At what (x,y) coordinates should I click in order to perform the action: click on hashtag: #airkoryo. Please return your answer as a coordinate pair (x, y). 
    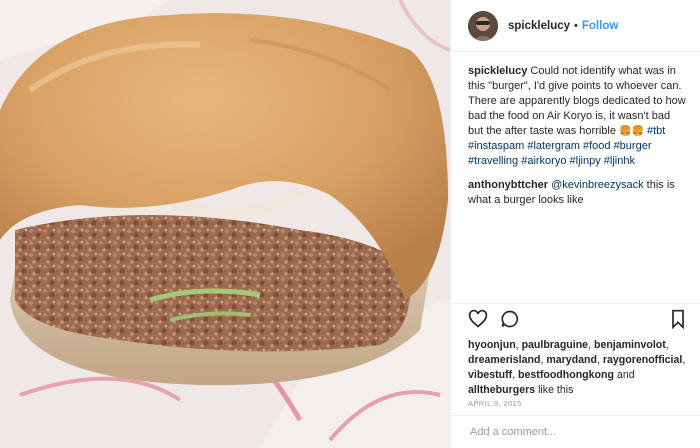
    Looking at the image, I should click on (543, 161).